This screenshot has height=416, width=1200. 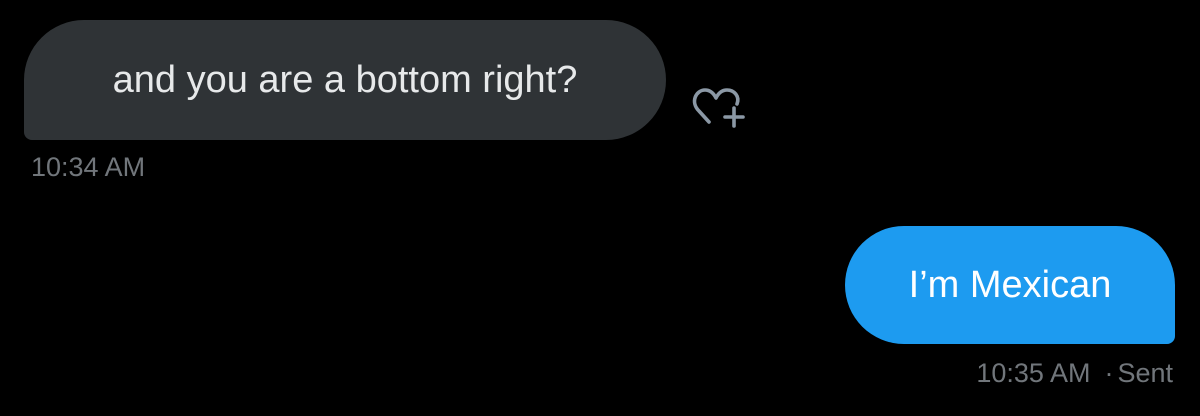 I want to click on sent-message-time: 10:35 AM, so click(x=1033, y=373).